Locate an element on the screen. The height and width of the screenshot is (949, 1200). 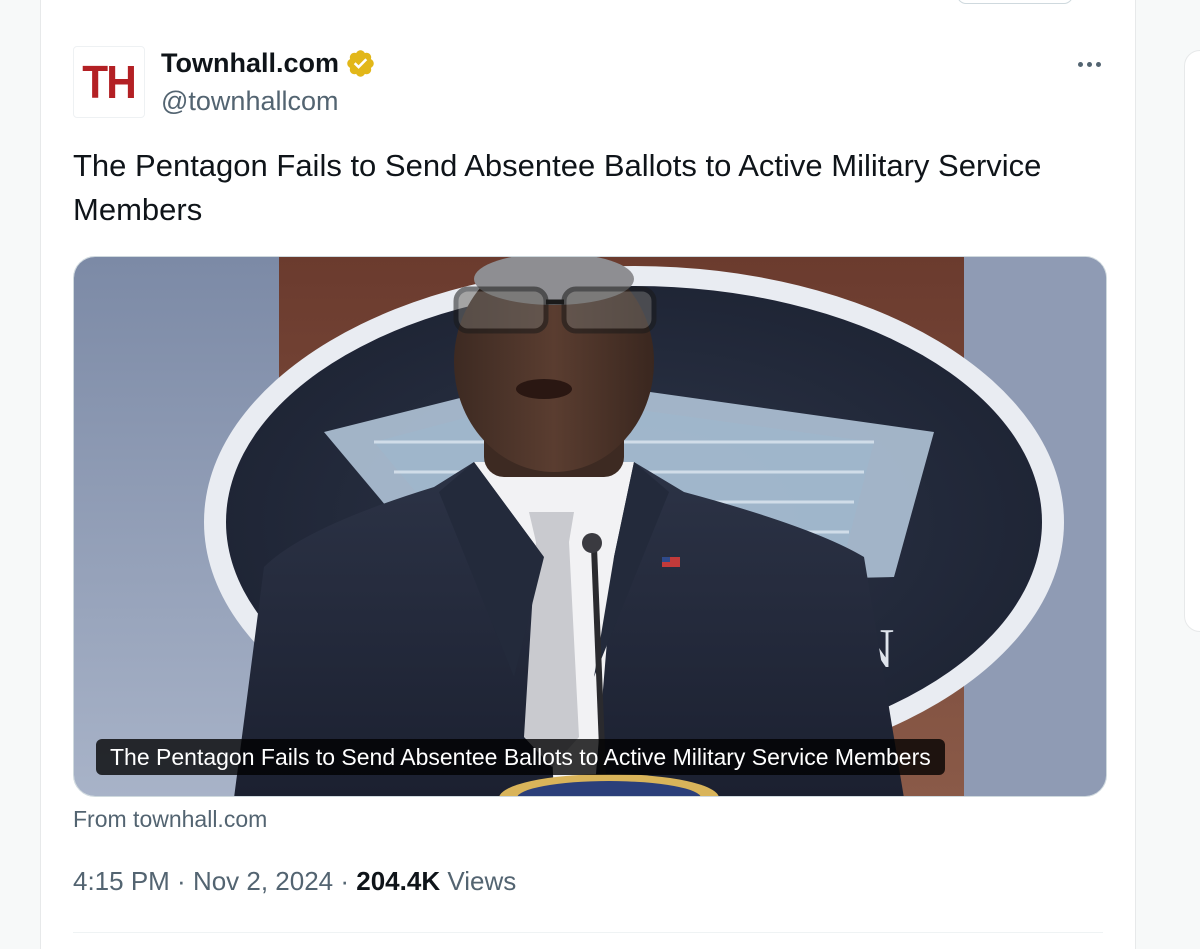
author-handle: @townhallcom is located at coordinates (249, 101).